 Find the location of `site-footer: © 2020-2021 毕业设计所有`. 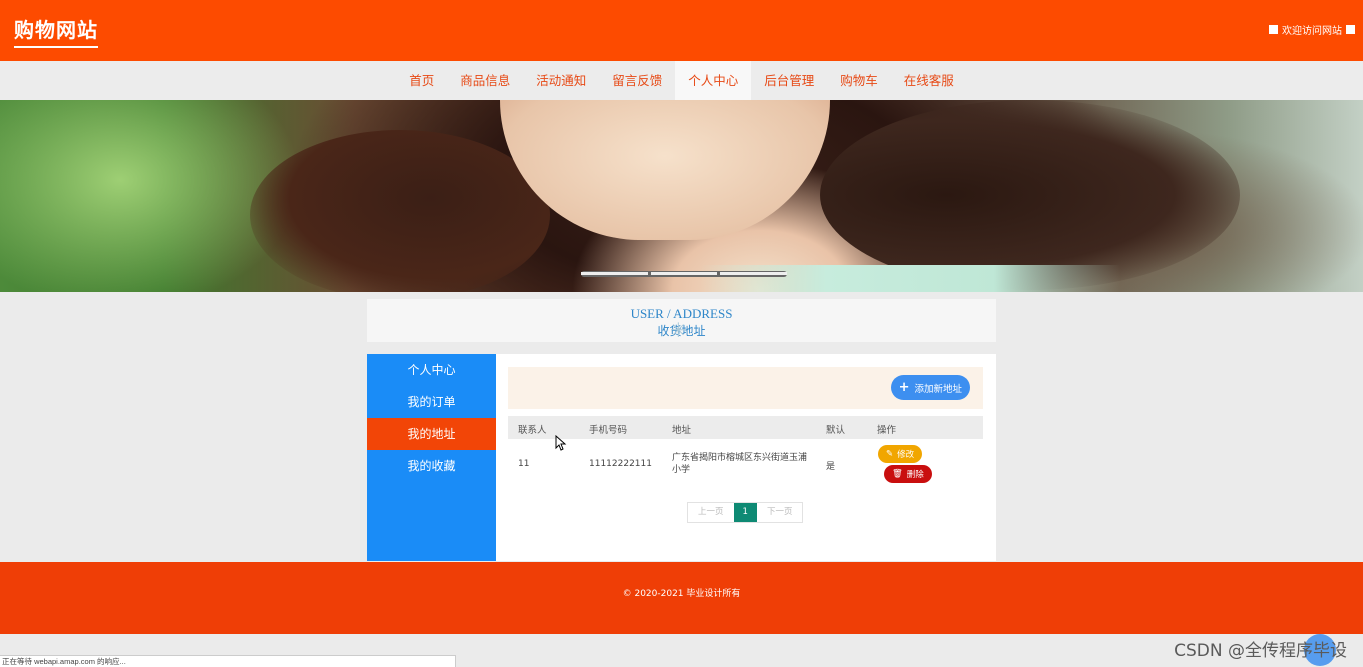

site-footer: © 2020-2021 毕业设计所有 is located at coordinates (681, 598).